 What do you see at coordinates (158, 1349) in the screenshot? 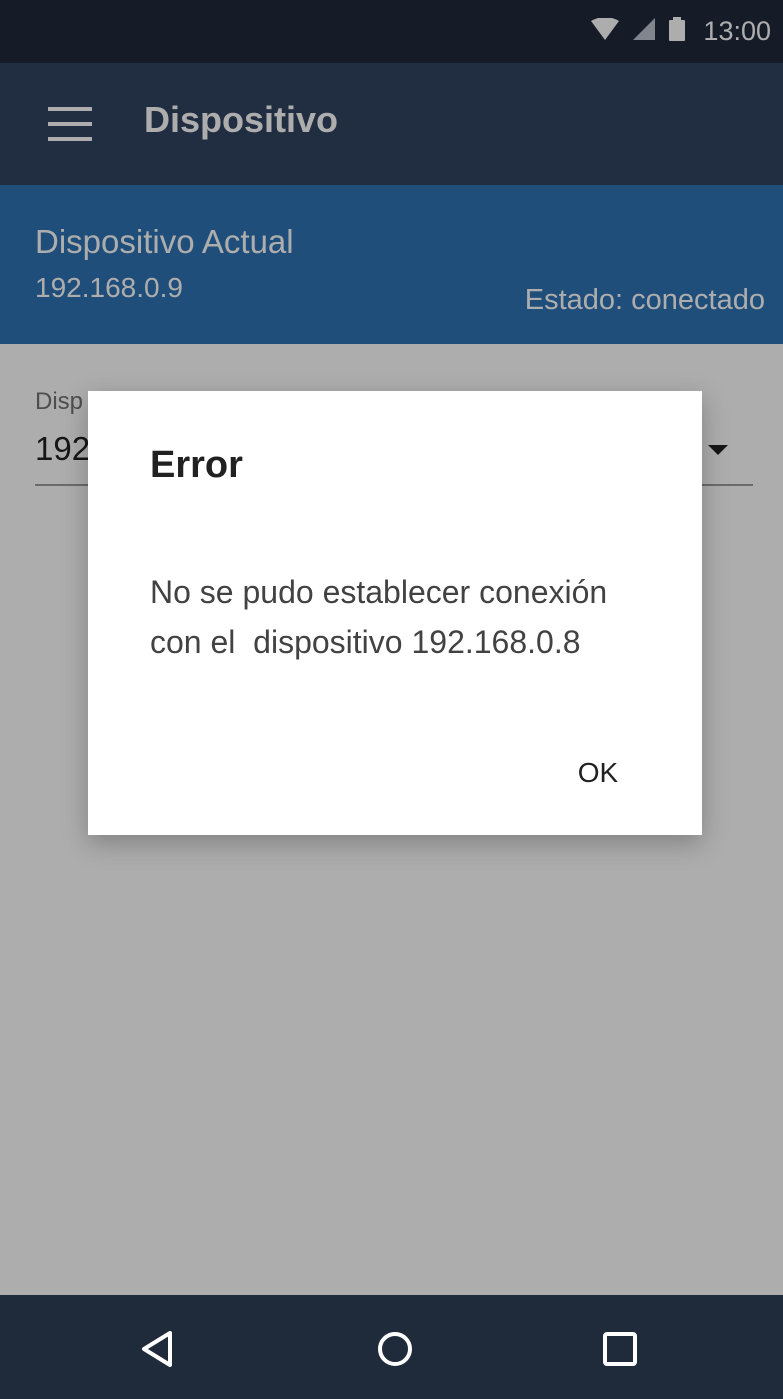
I see `back-icon` at bounding box center [158, 1349].